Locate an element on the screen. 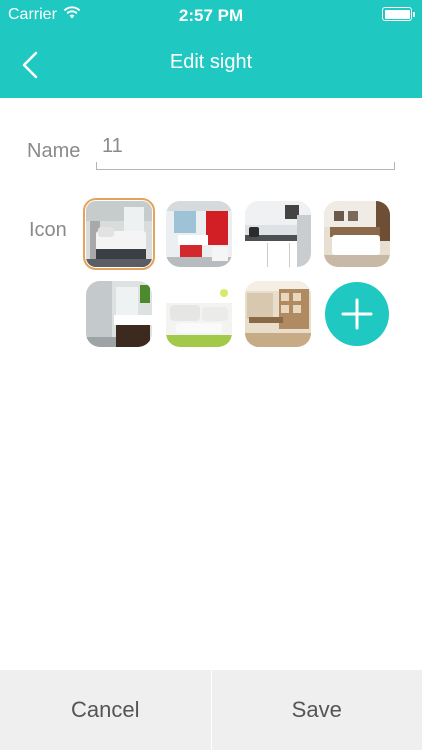 Image resolution: width=422 pixels, height=750 pixels. status-time: 2:57 PM is located at coordinates (211, 15).